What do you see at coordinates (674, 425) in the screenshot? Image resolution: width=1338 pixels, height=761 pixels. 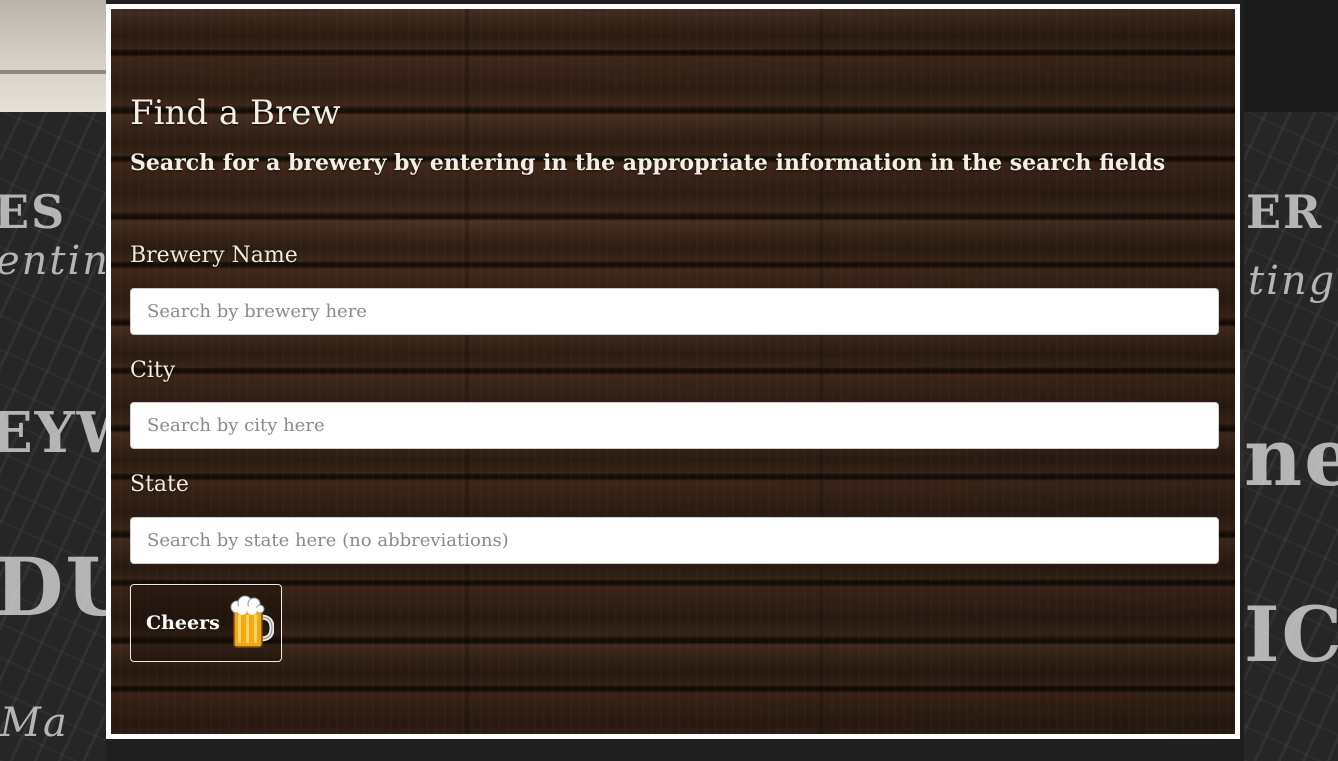 I see `city-input` at bounding box center [674, 425].